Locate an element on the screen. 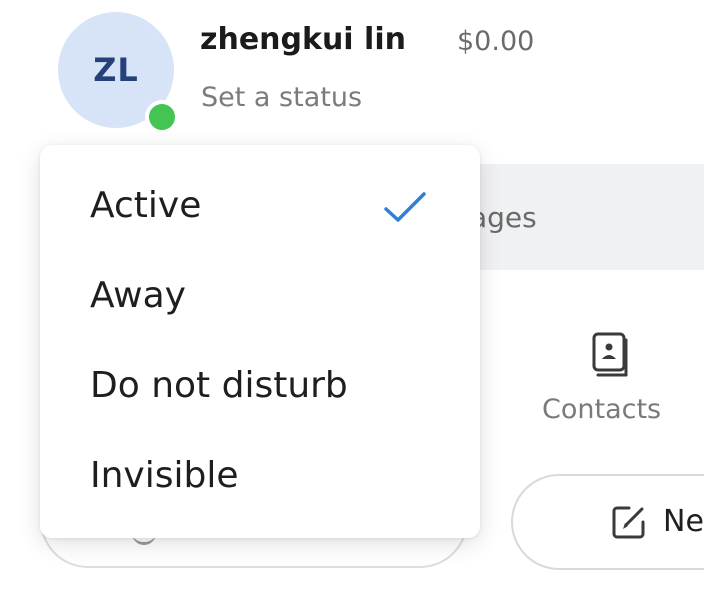 The image size is (704, 611). contact-book-icon is located at coordinates (610, 354).